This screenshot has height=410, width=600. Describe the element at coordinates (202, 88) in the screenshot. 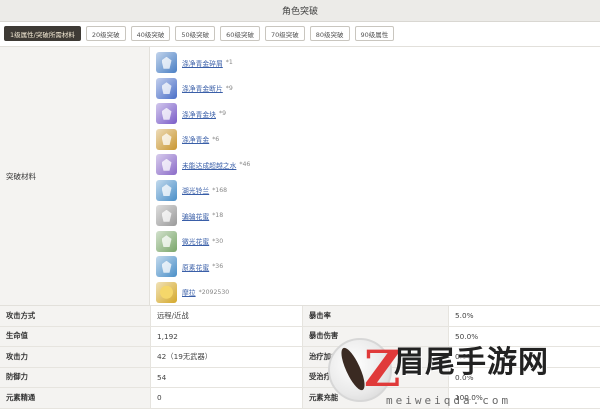

I see `material-name-link: 涤净青金断片` at that location.